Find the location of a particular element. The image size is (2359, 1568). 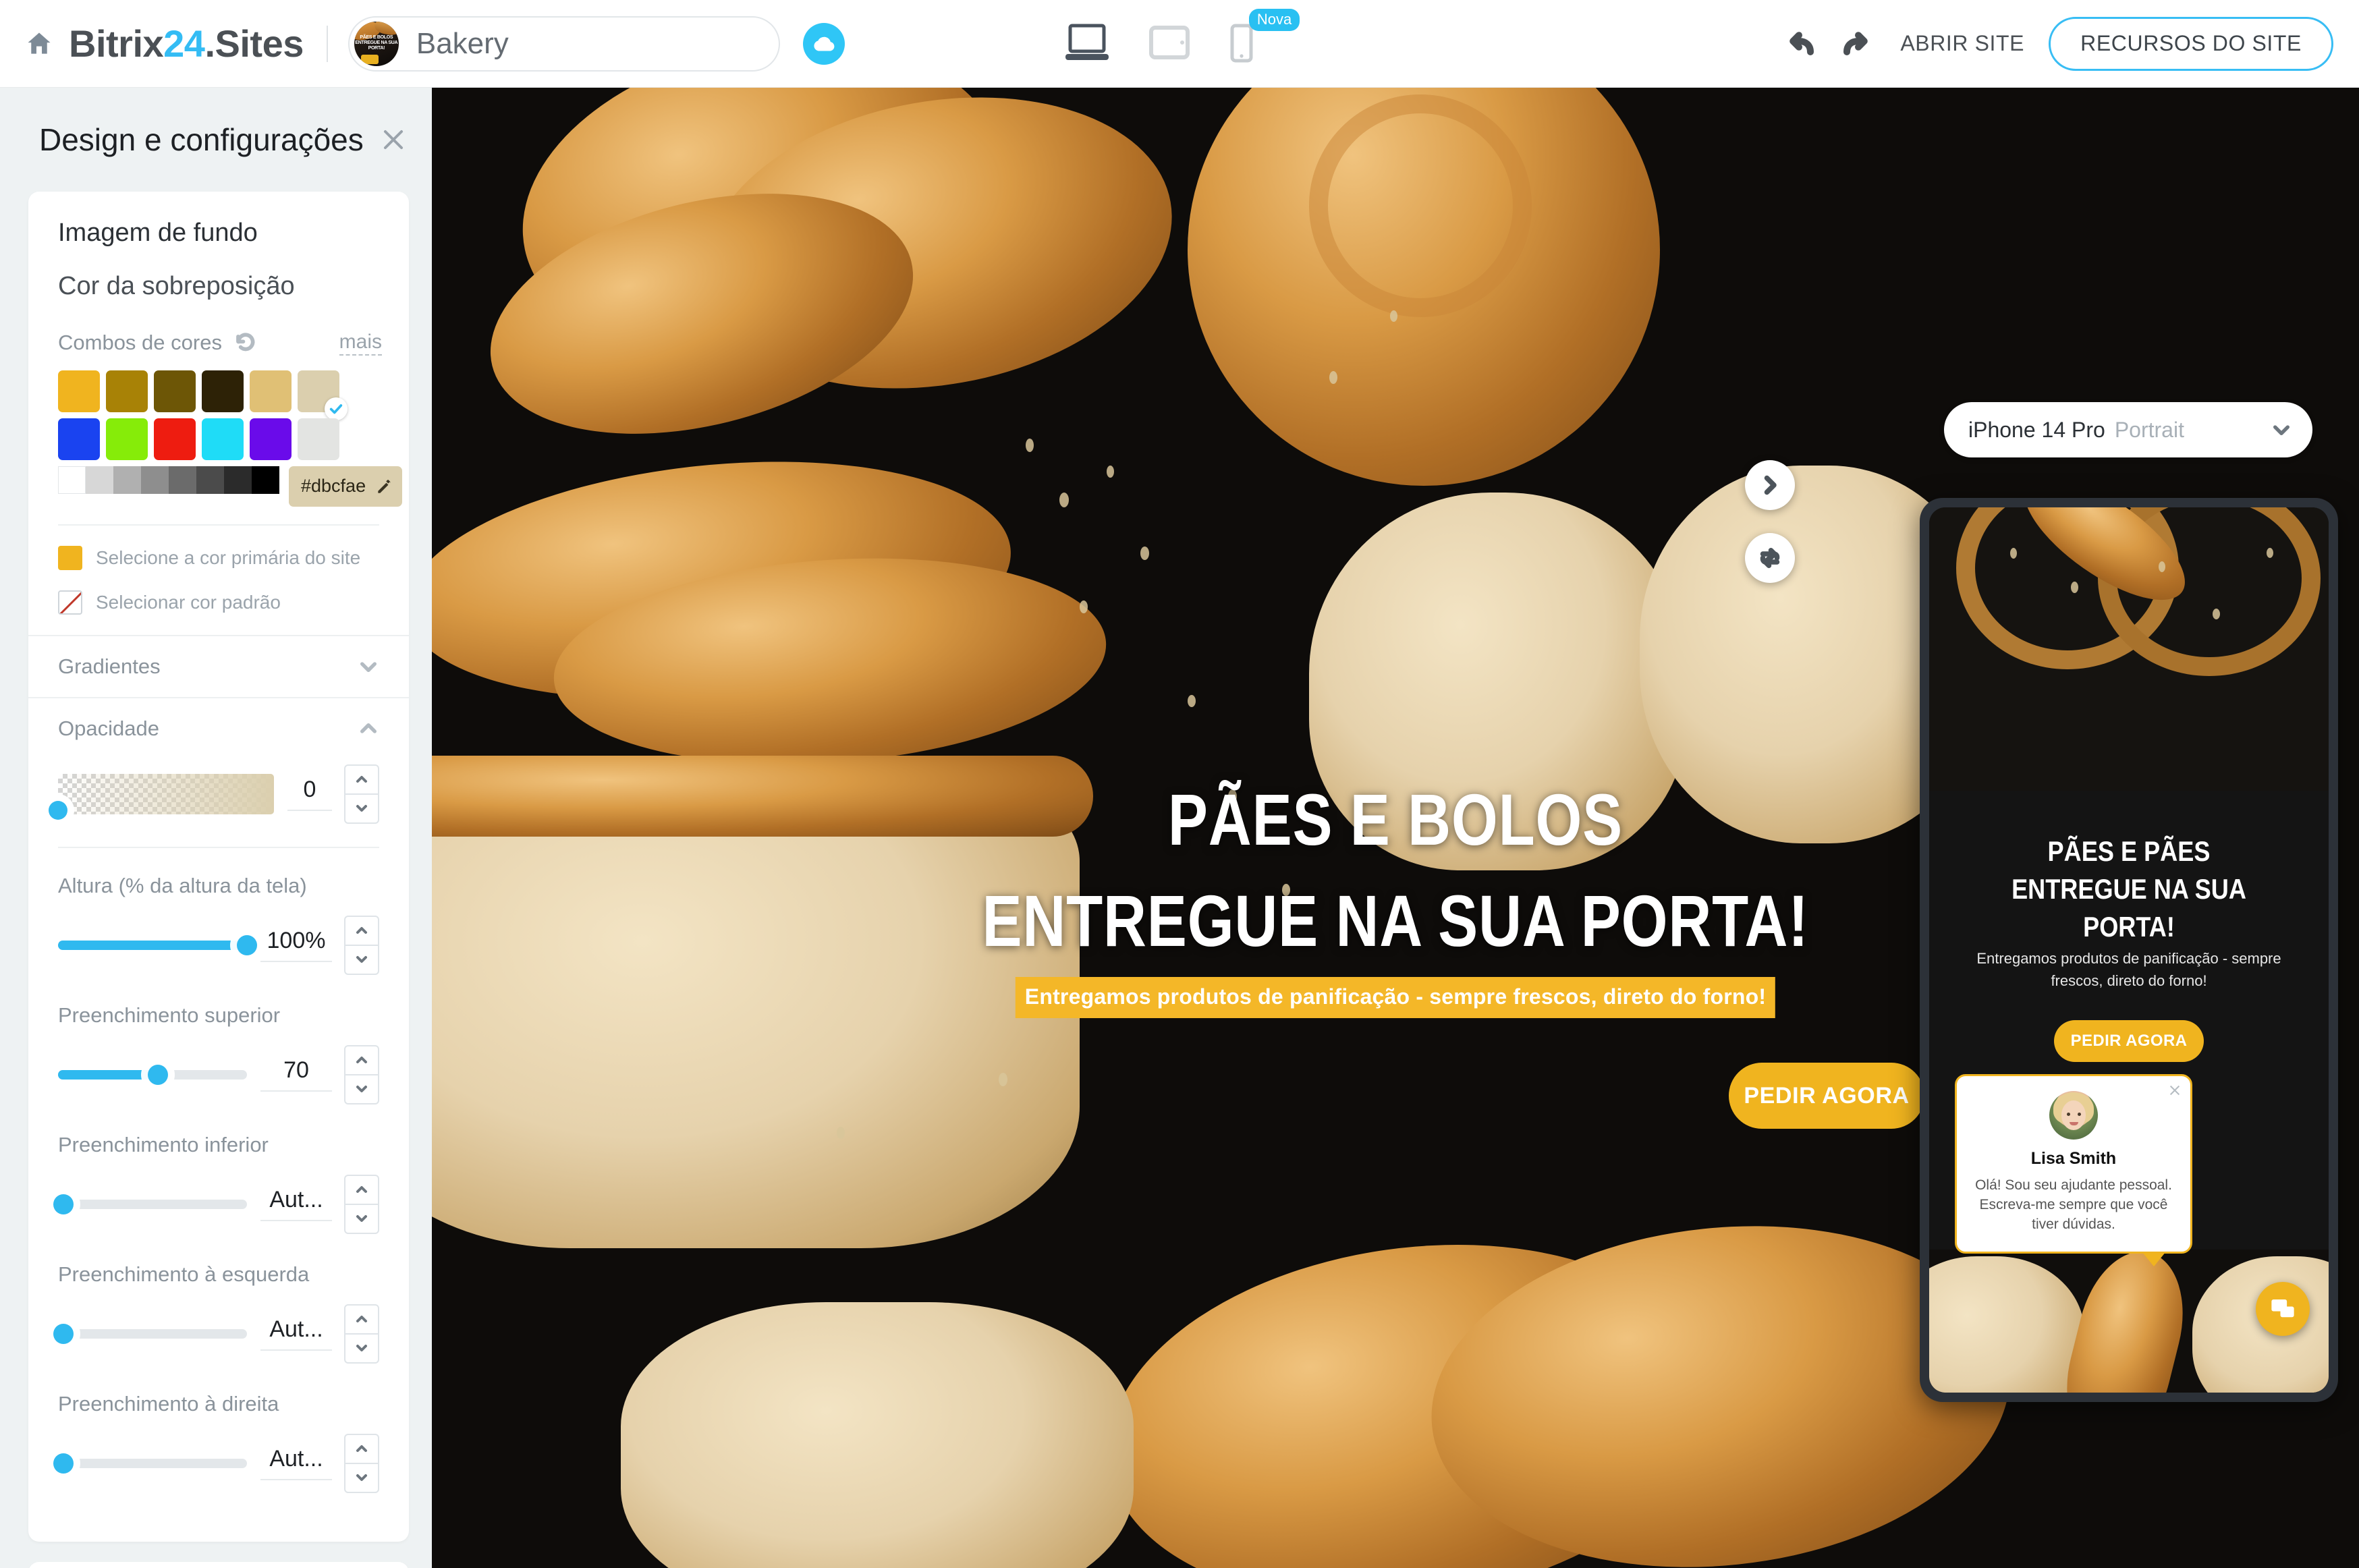

refresh-block-button is located at coordinates (1770, 558).